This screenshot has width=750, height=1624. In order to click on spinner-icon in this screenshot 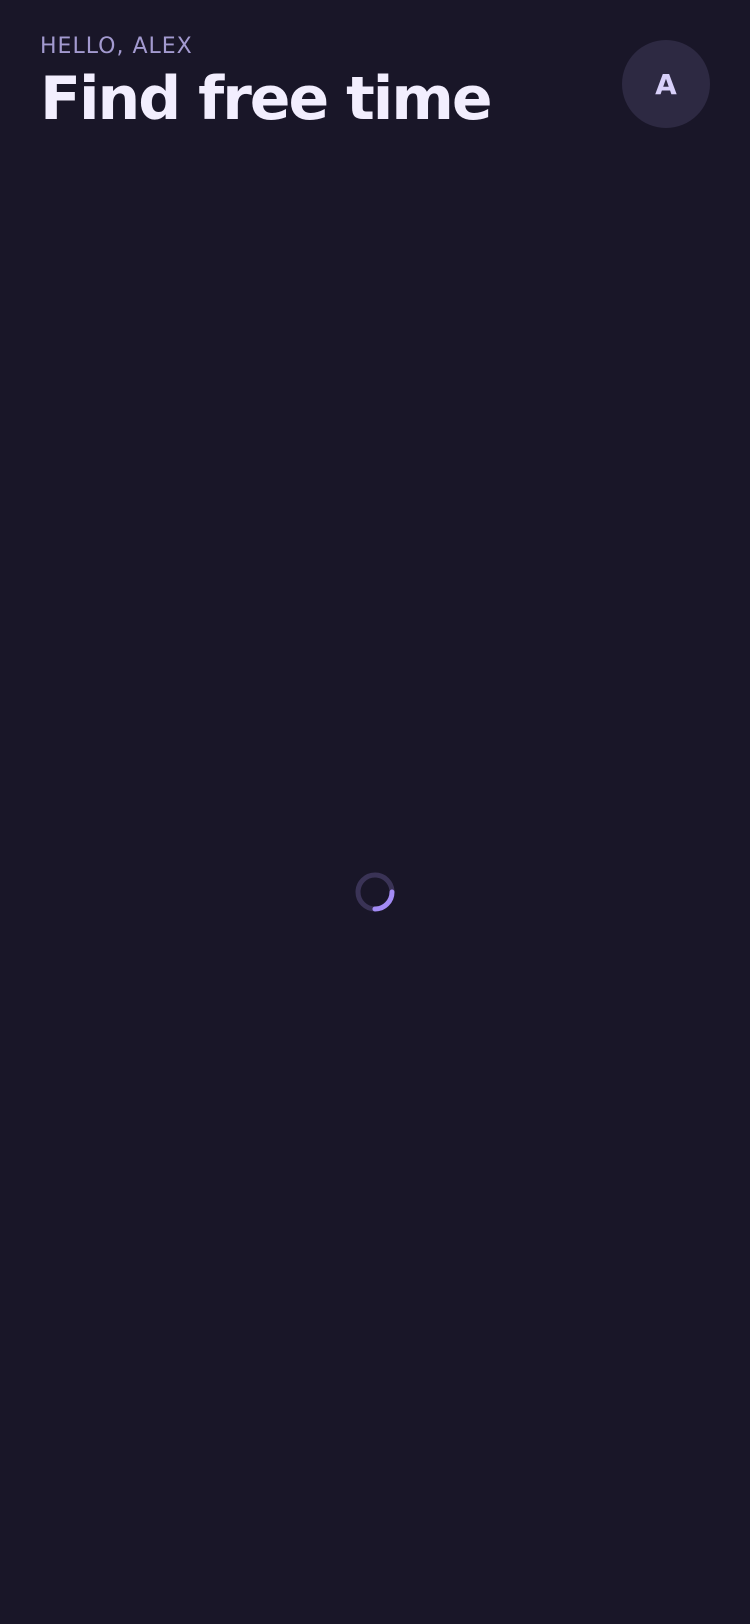, I will do `click(375, 892)`.